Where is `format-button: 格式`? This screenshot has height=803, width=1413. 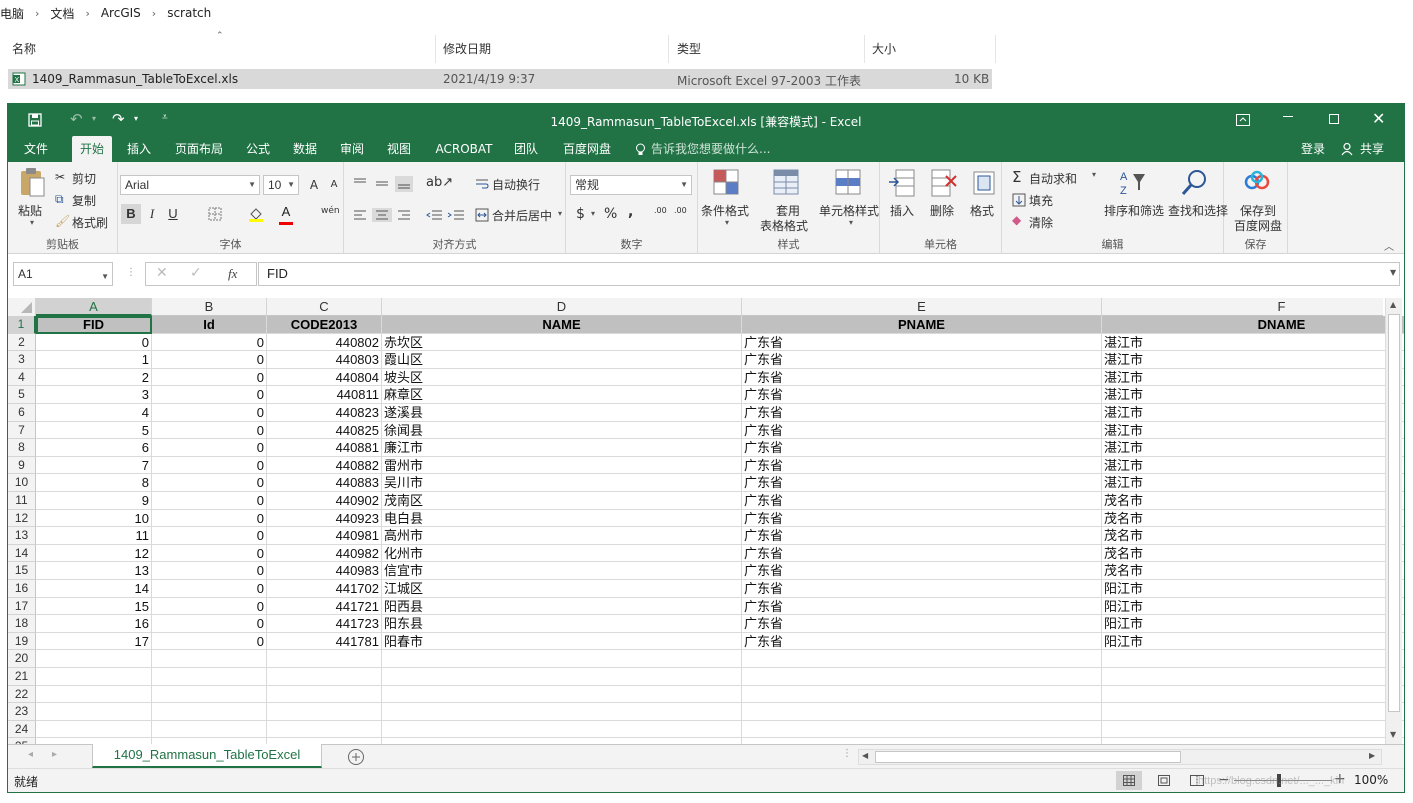 format-button: 格式 is located at coordinates (982, 210).